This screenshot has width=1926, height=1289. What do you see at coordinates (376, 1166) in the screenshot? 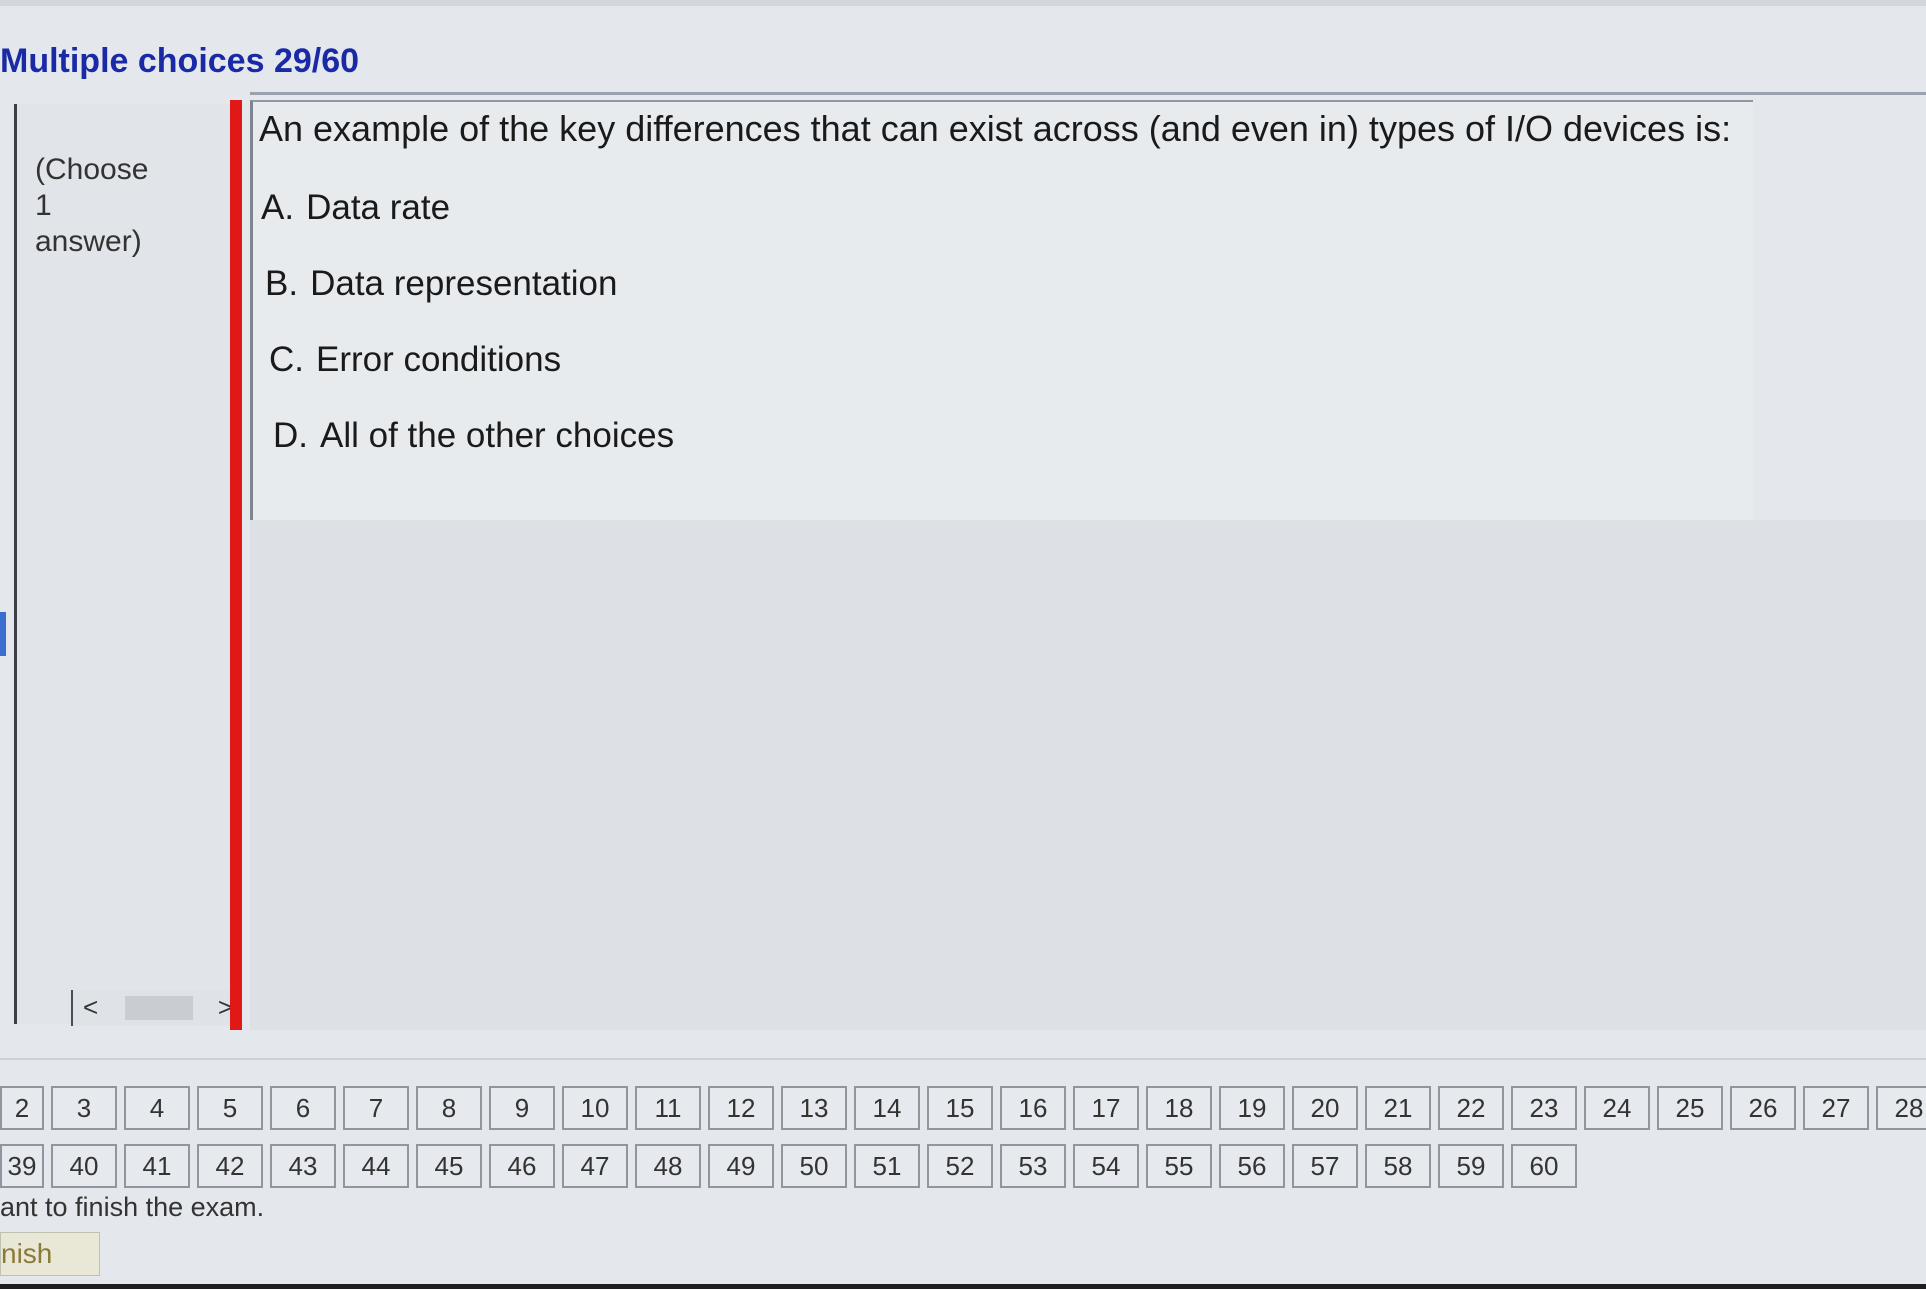
I see `question-nav-button: 44` at bounding box center [376, 1166].